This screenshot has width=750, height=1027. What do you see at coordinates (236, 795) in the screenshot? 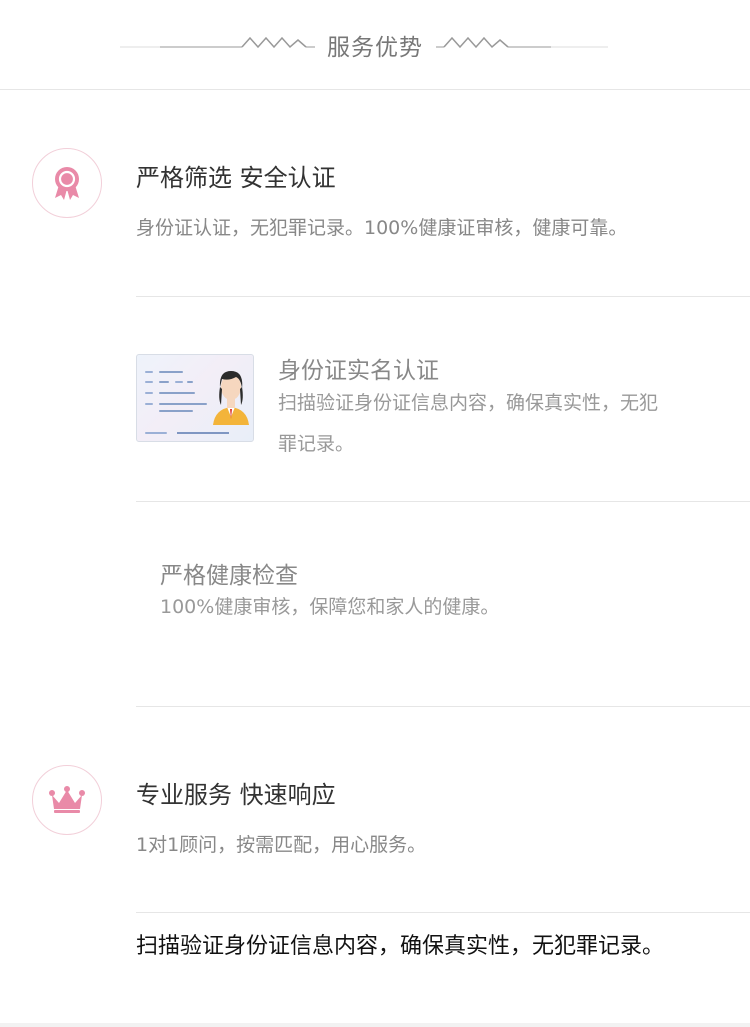
I see `section-title-service: 专业服务 快速响应` at bounding box center [236, 795].